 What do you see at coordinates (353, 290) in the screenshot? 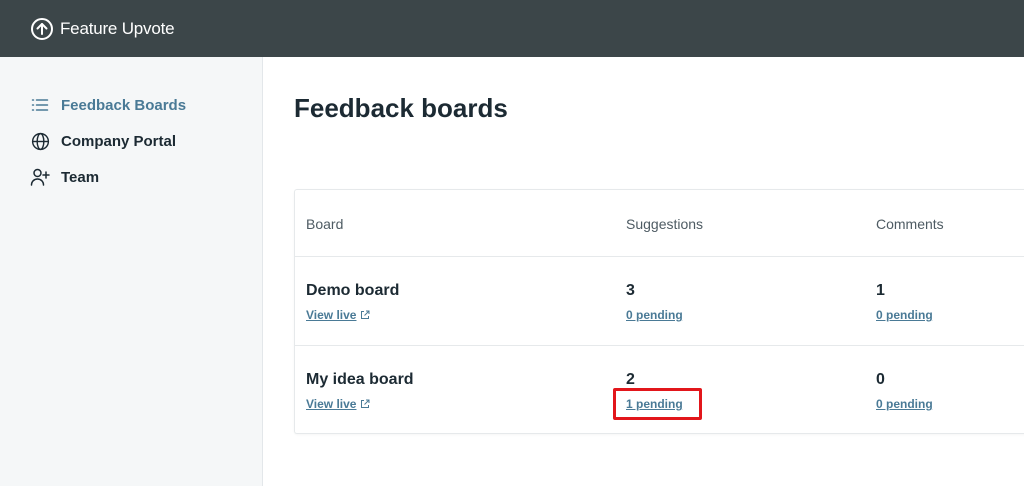
I see `board-name: Demo board` at bounding box center [353, 290].